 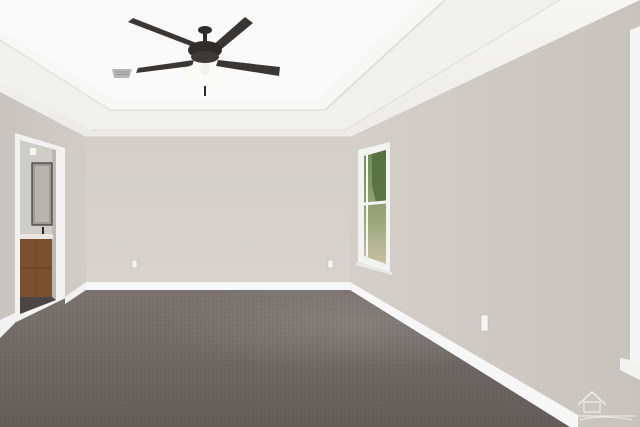 I want to click on outlet-back-wall, so click(x=134, y=264).